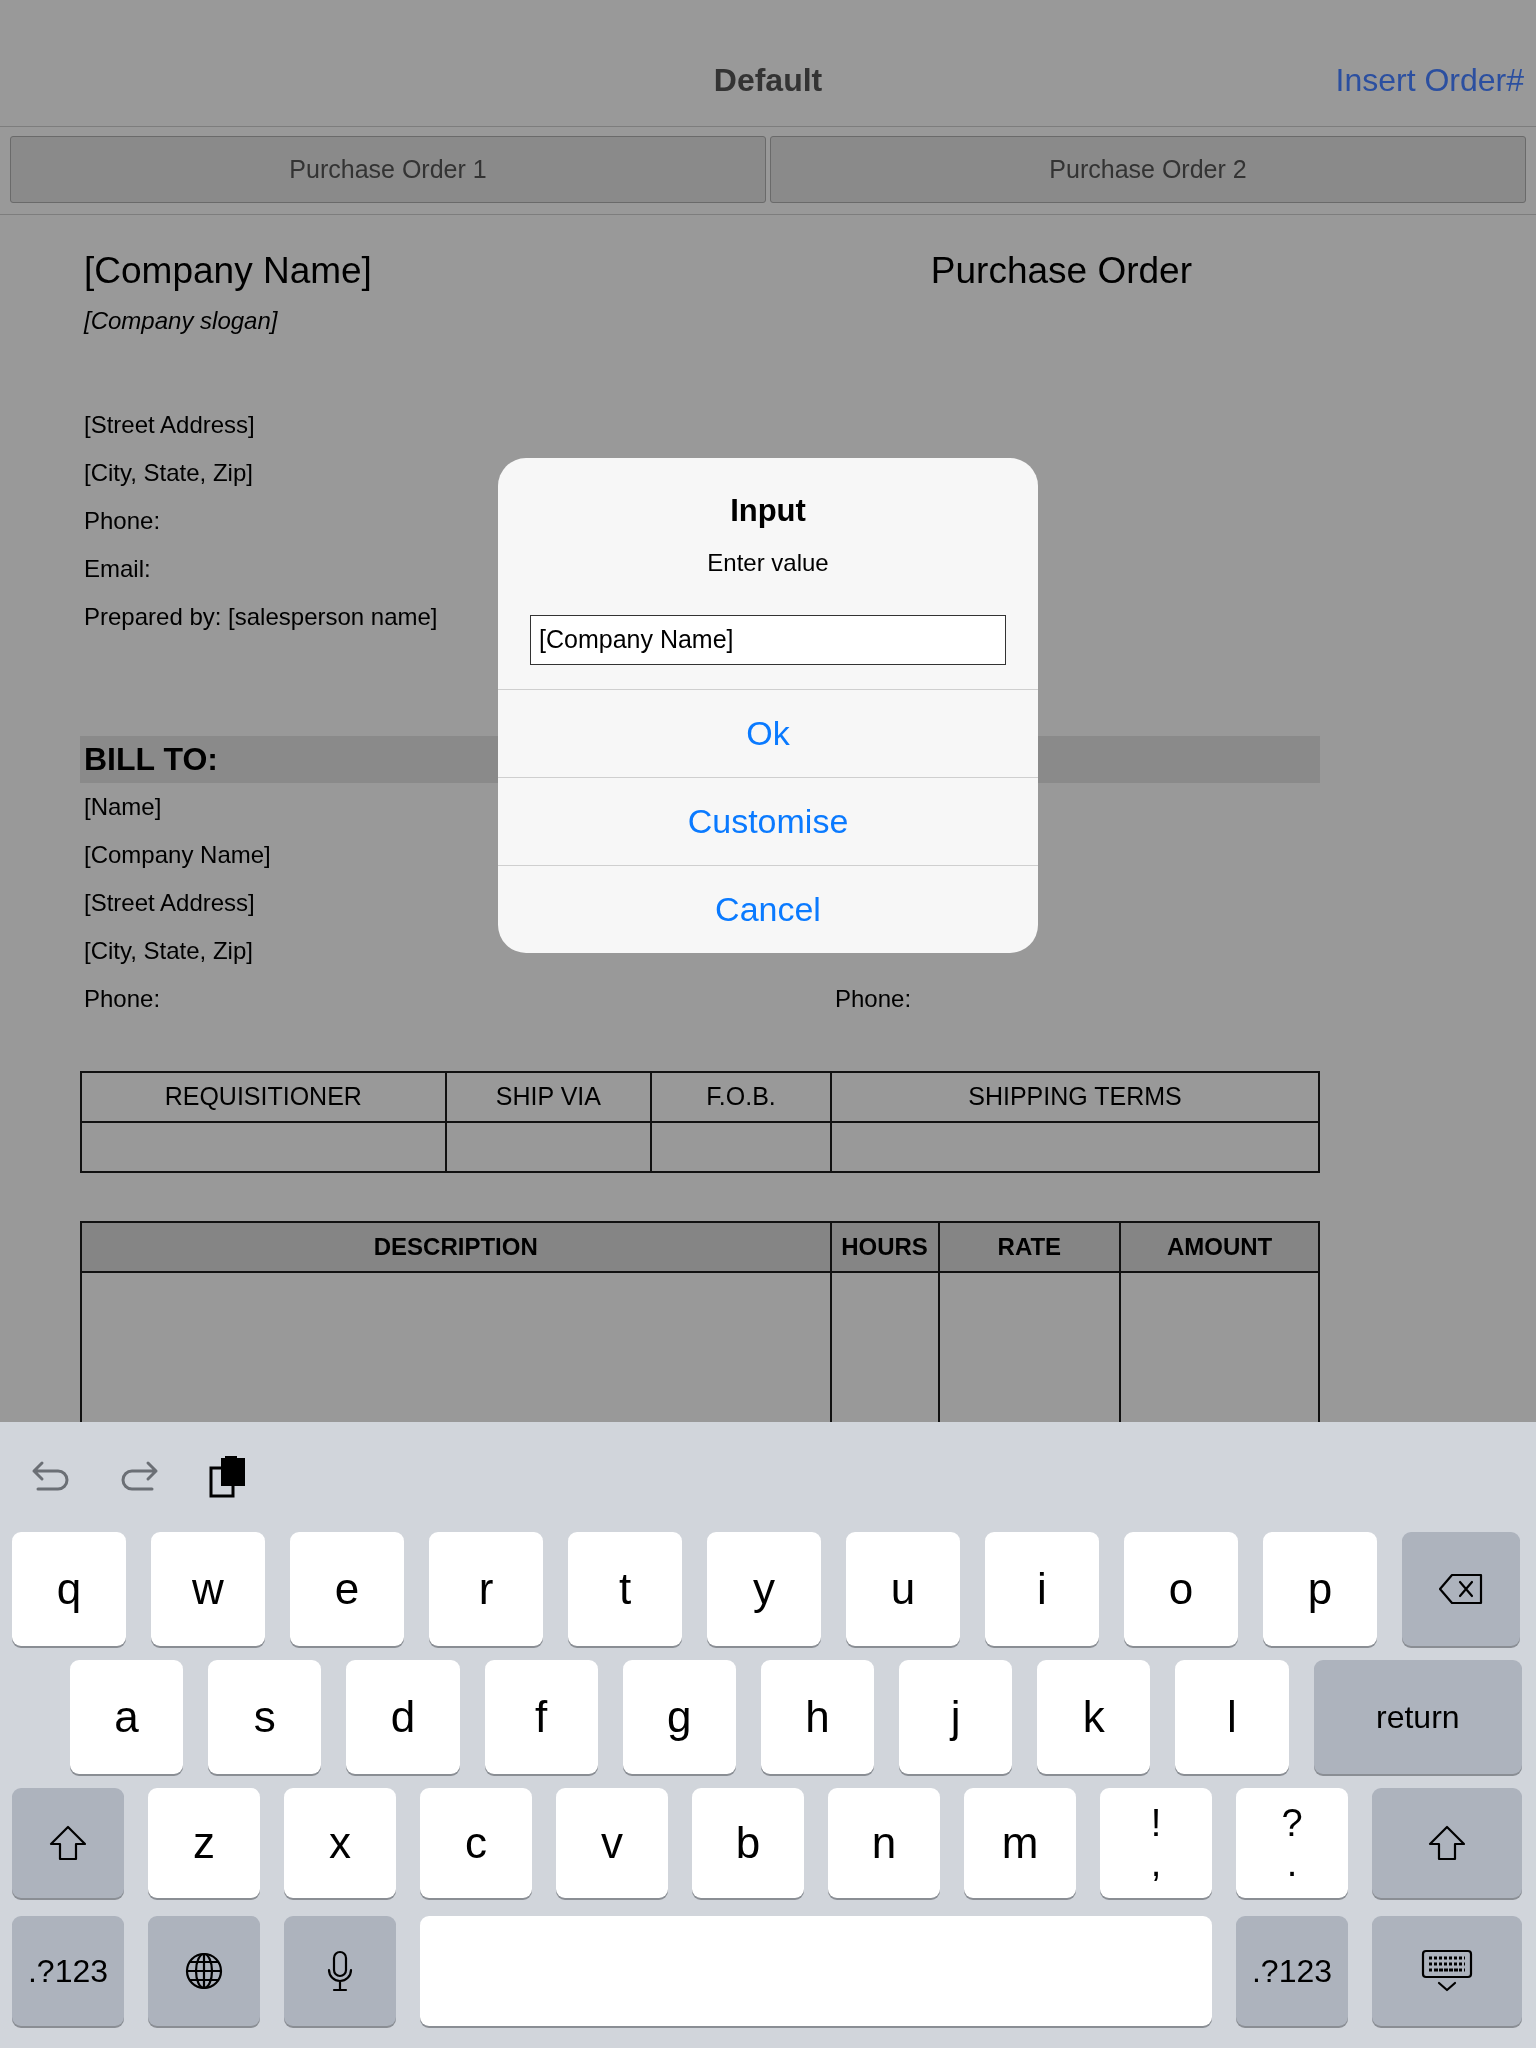 The image size is (1536, 2048). What do you see at coordinates (169, 902) in the screenshot?
I see `bill-to-line: [Street Address]` at bounding box center [169, 902].